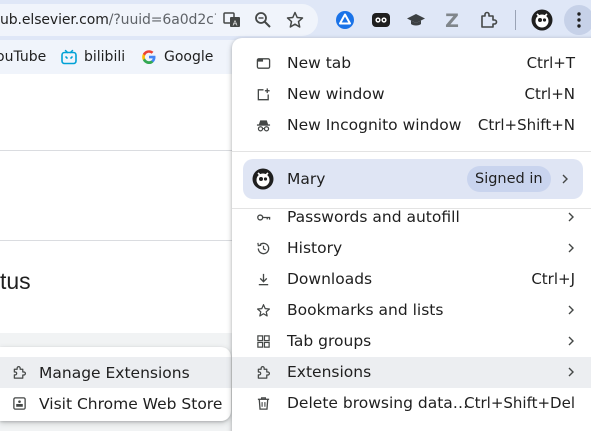 This screenshot has height=431, width=591. Describe the element at coordinates (306, 179) in the screenshot. I see `profile-name: Mary` at that location.